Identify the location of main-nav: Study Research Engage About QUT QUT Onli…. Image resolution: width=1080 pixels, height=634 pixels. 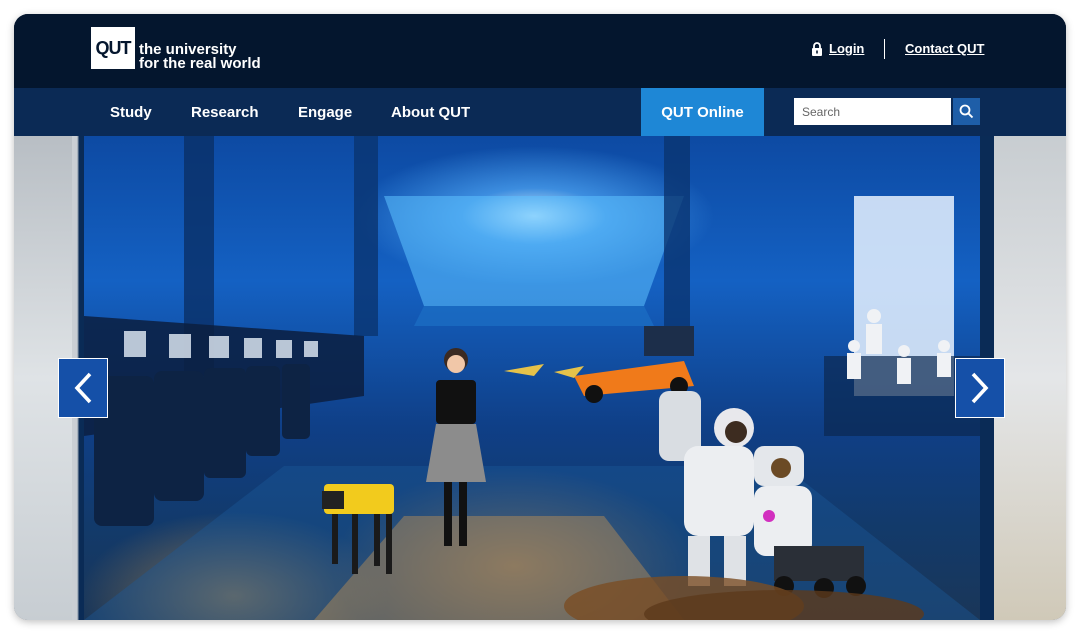
(540, 112).